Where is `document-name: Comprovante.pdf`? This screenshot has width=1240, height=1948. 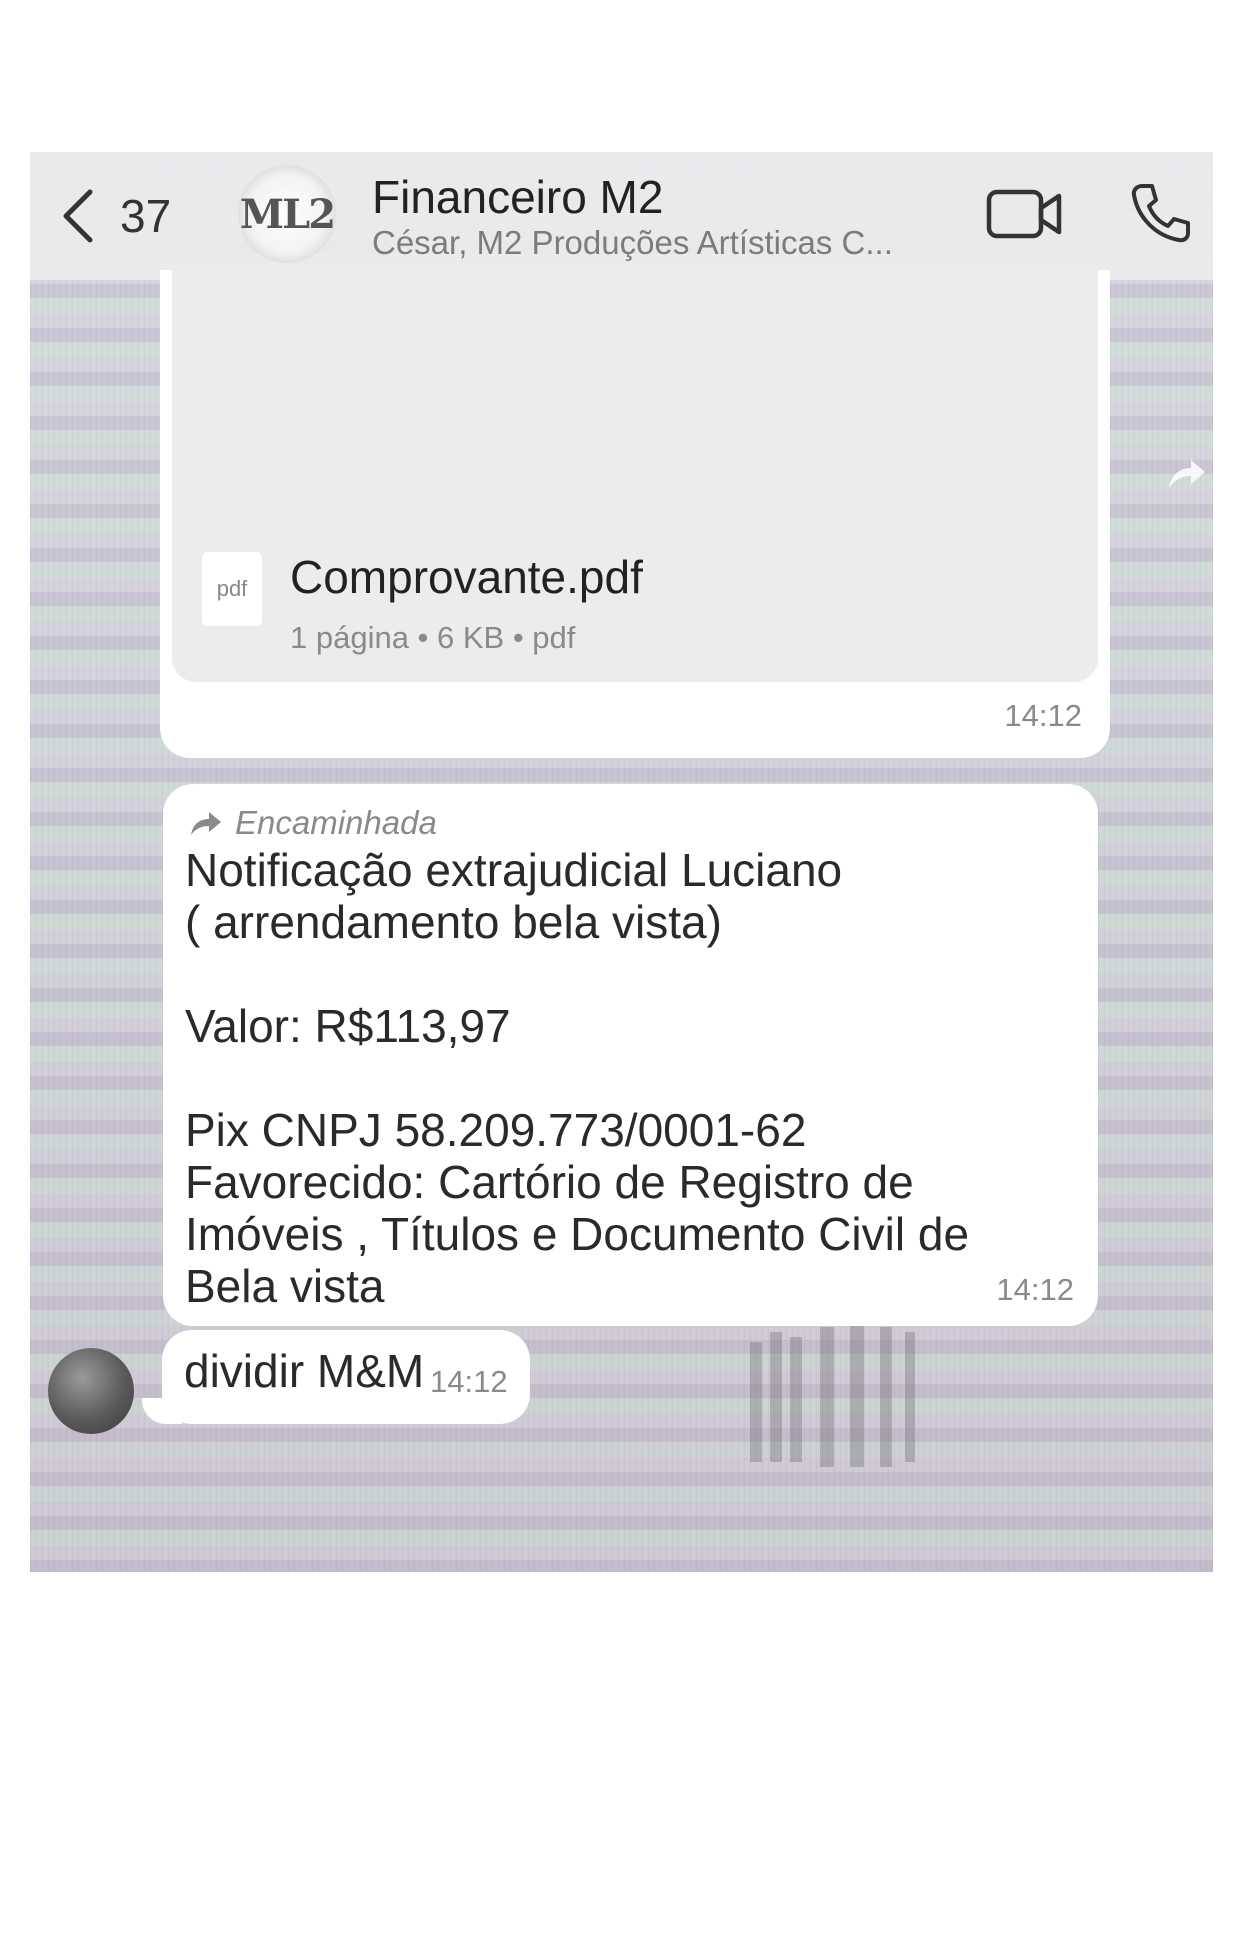
document-name: Comprovante.pdf is located at coordinates (466, 577).